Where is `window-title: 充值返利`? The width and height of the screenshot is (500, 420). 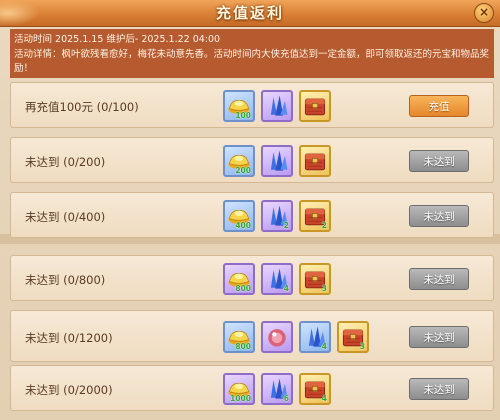
window-title: 充值返利 is located at coordinates (249, 13).